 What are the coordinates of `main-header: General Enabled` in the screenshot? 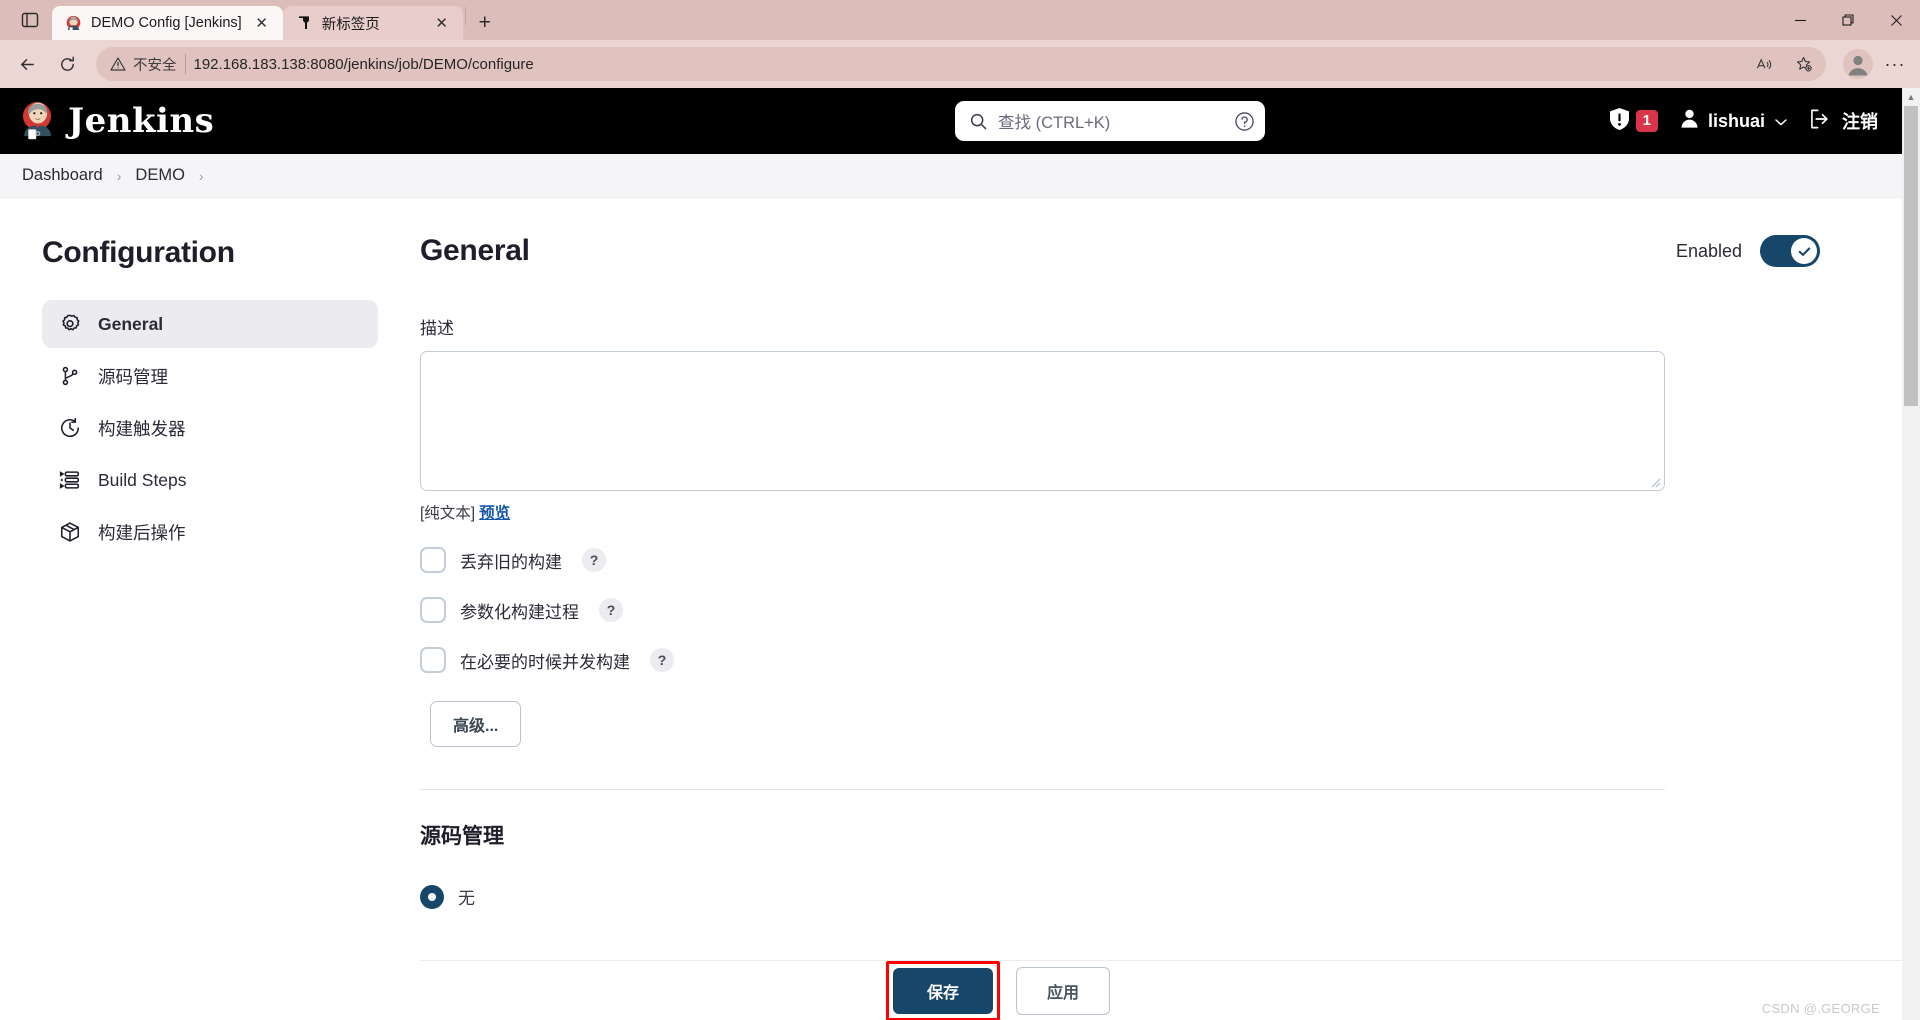 It's located at (1131, 251).